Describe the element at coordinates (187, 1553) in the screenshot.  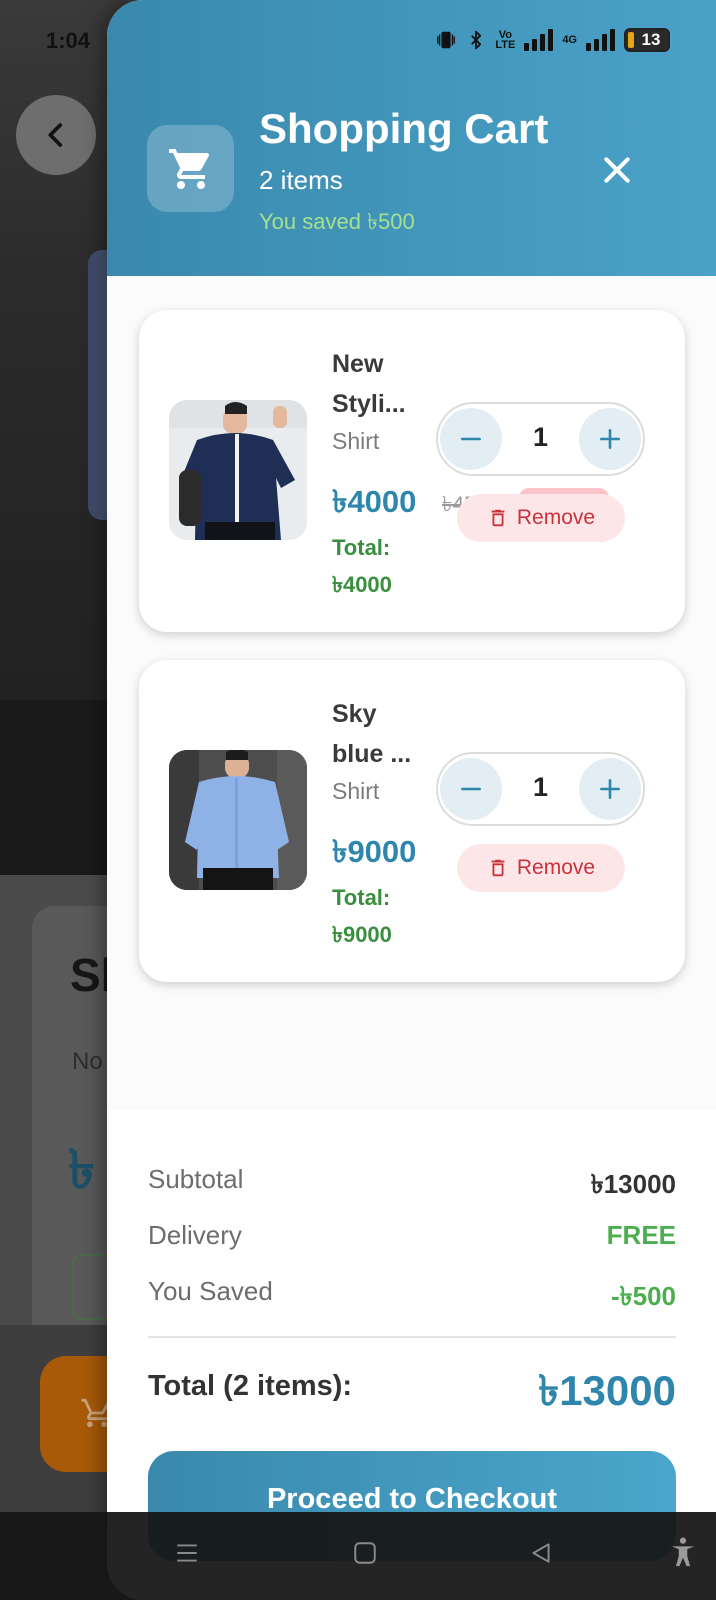
I see `menu-icon` at that location.